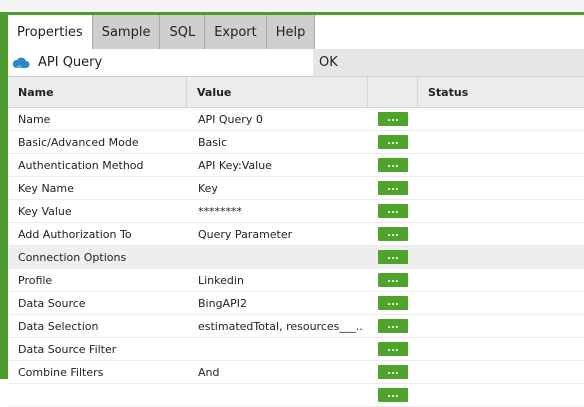 The width and height of the screenshot is (584, 407). Describe the element at coordinates (280, 142) in the screenshot. I see `property-value: Basic` at that location.